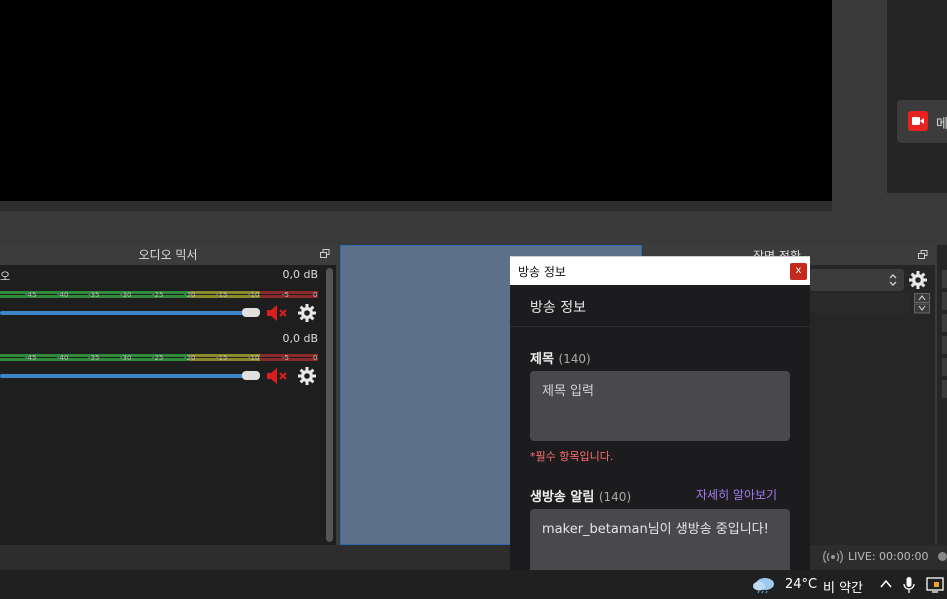 Image resolution: width=947 pixels, height=599 pixels. I want to click on title-field-label: 제목 (140), so click(560, 357).